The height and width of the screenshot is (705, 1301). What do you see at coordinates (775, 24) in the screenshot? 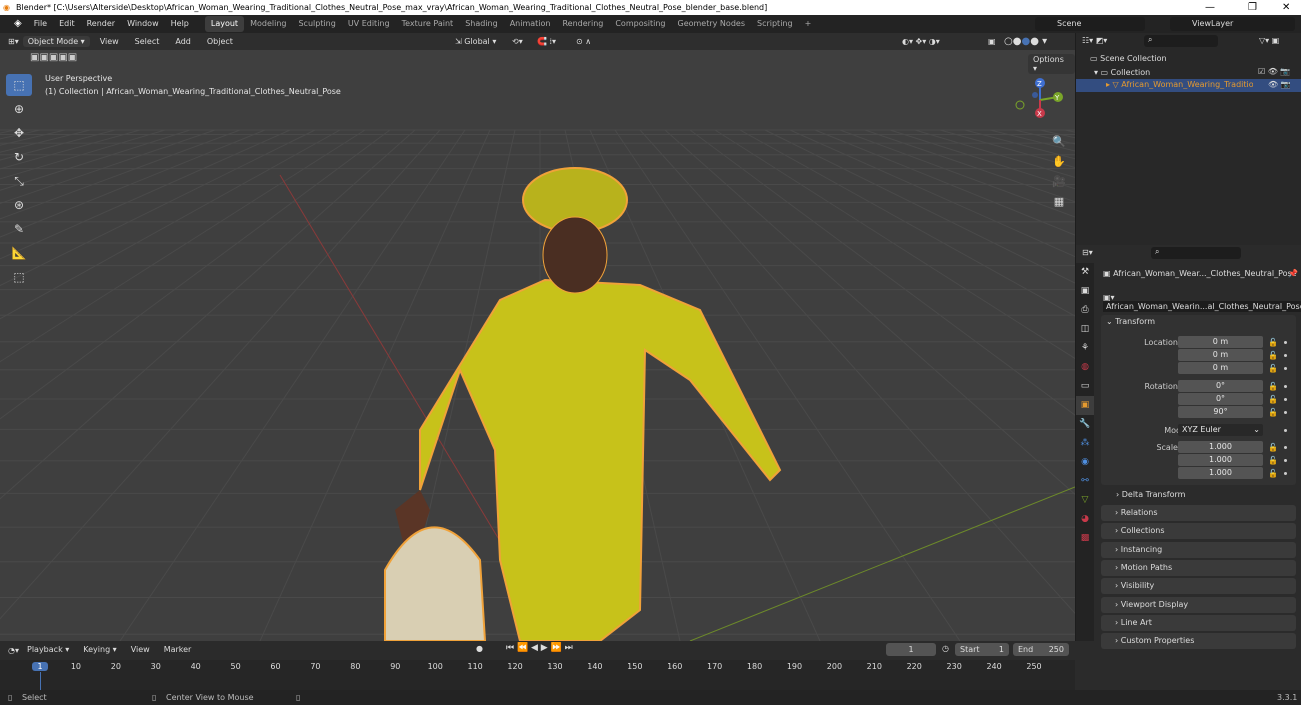
I see `tab-scripting: Scripting` at bounding box center [775, 24].